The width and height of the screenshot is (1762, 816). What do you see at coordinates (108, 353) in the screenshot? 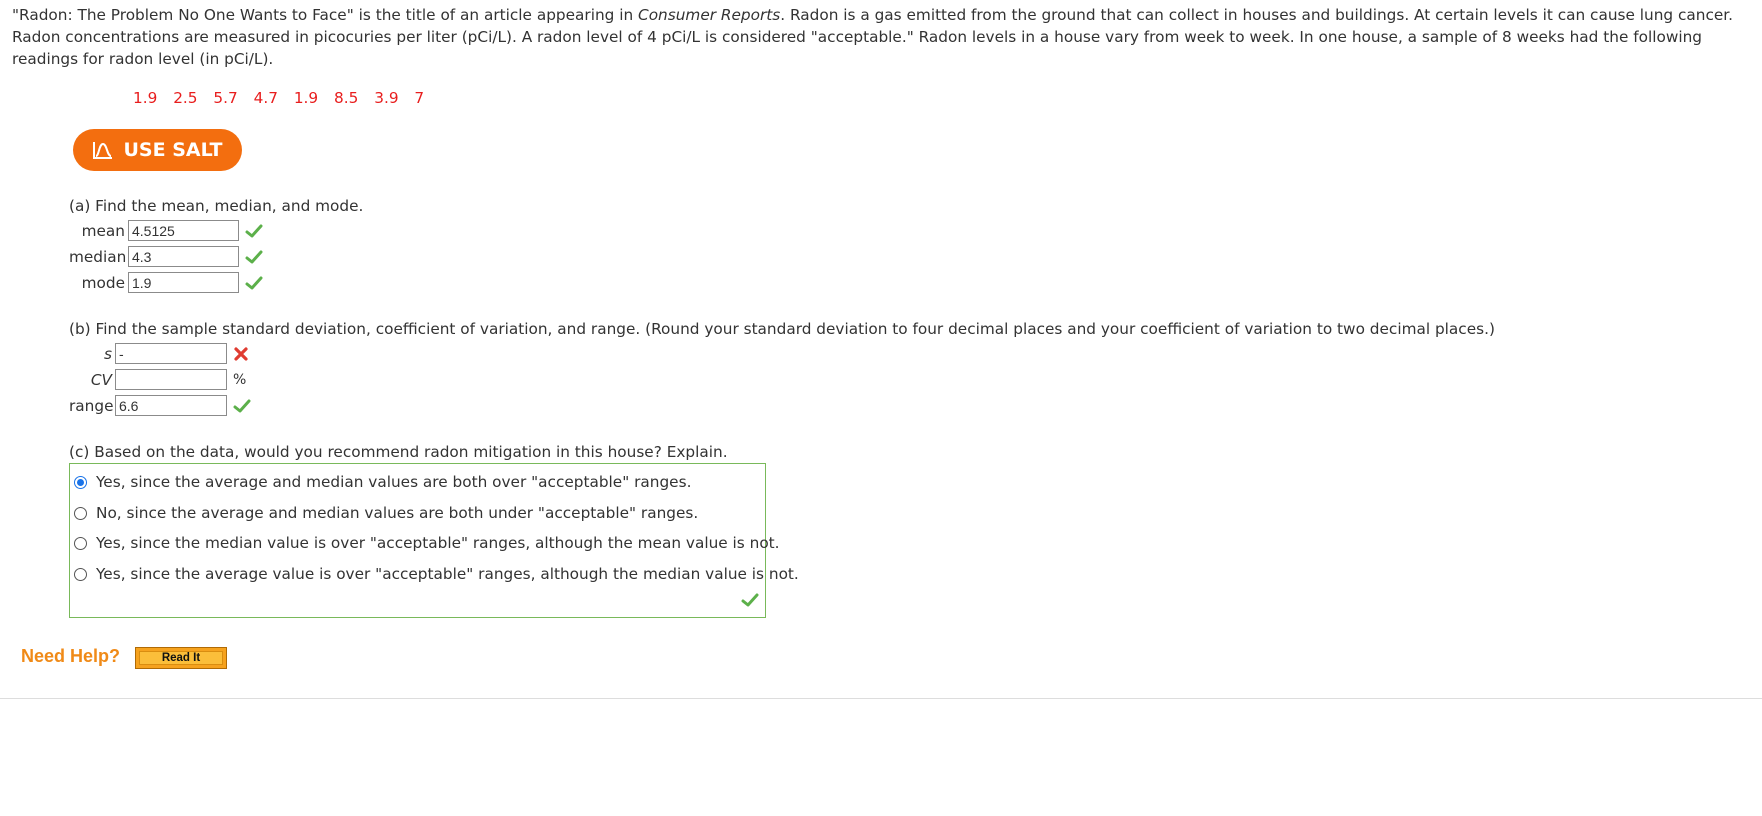
I see `std-dev-label: s` at bounding box center [108, 353].